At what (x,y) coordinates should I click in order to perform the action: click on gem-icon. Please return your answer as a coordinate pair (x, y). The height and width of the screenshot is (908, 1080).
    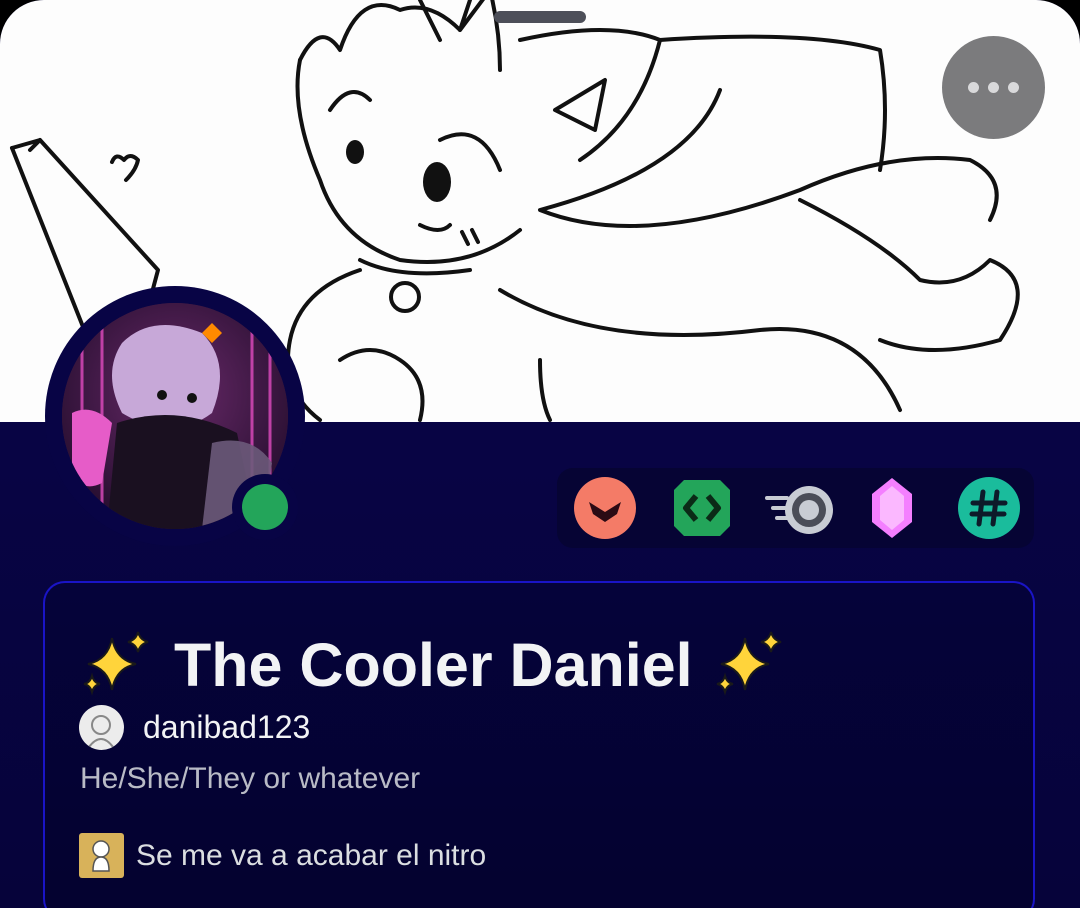
    Looking at the image, I should click on (892, 508).